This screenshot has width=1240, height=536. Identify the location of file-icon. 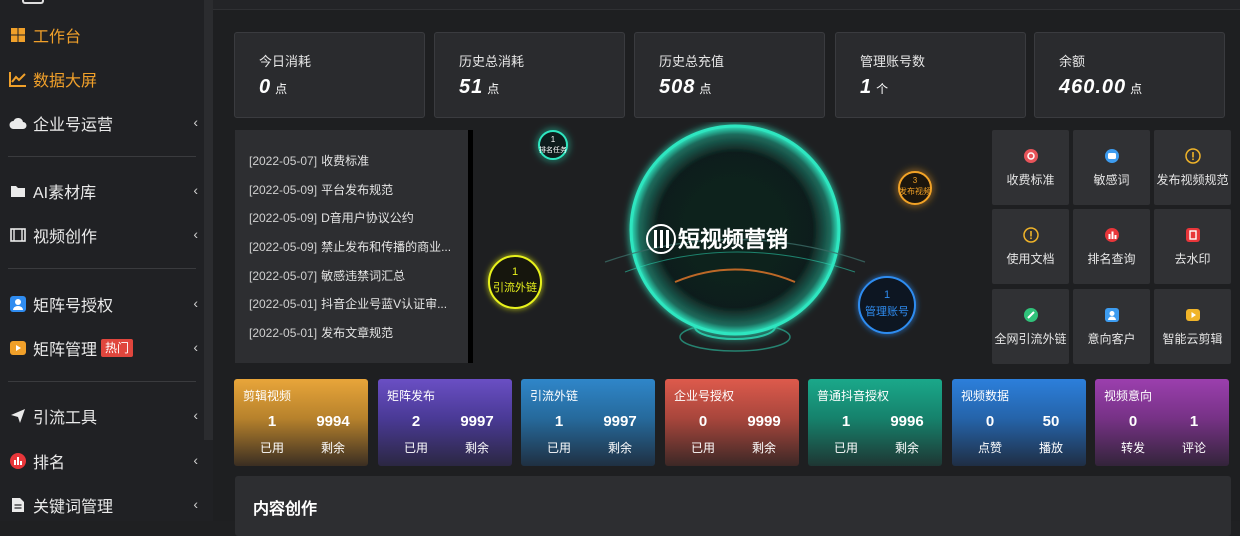
(18, 505).